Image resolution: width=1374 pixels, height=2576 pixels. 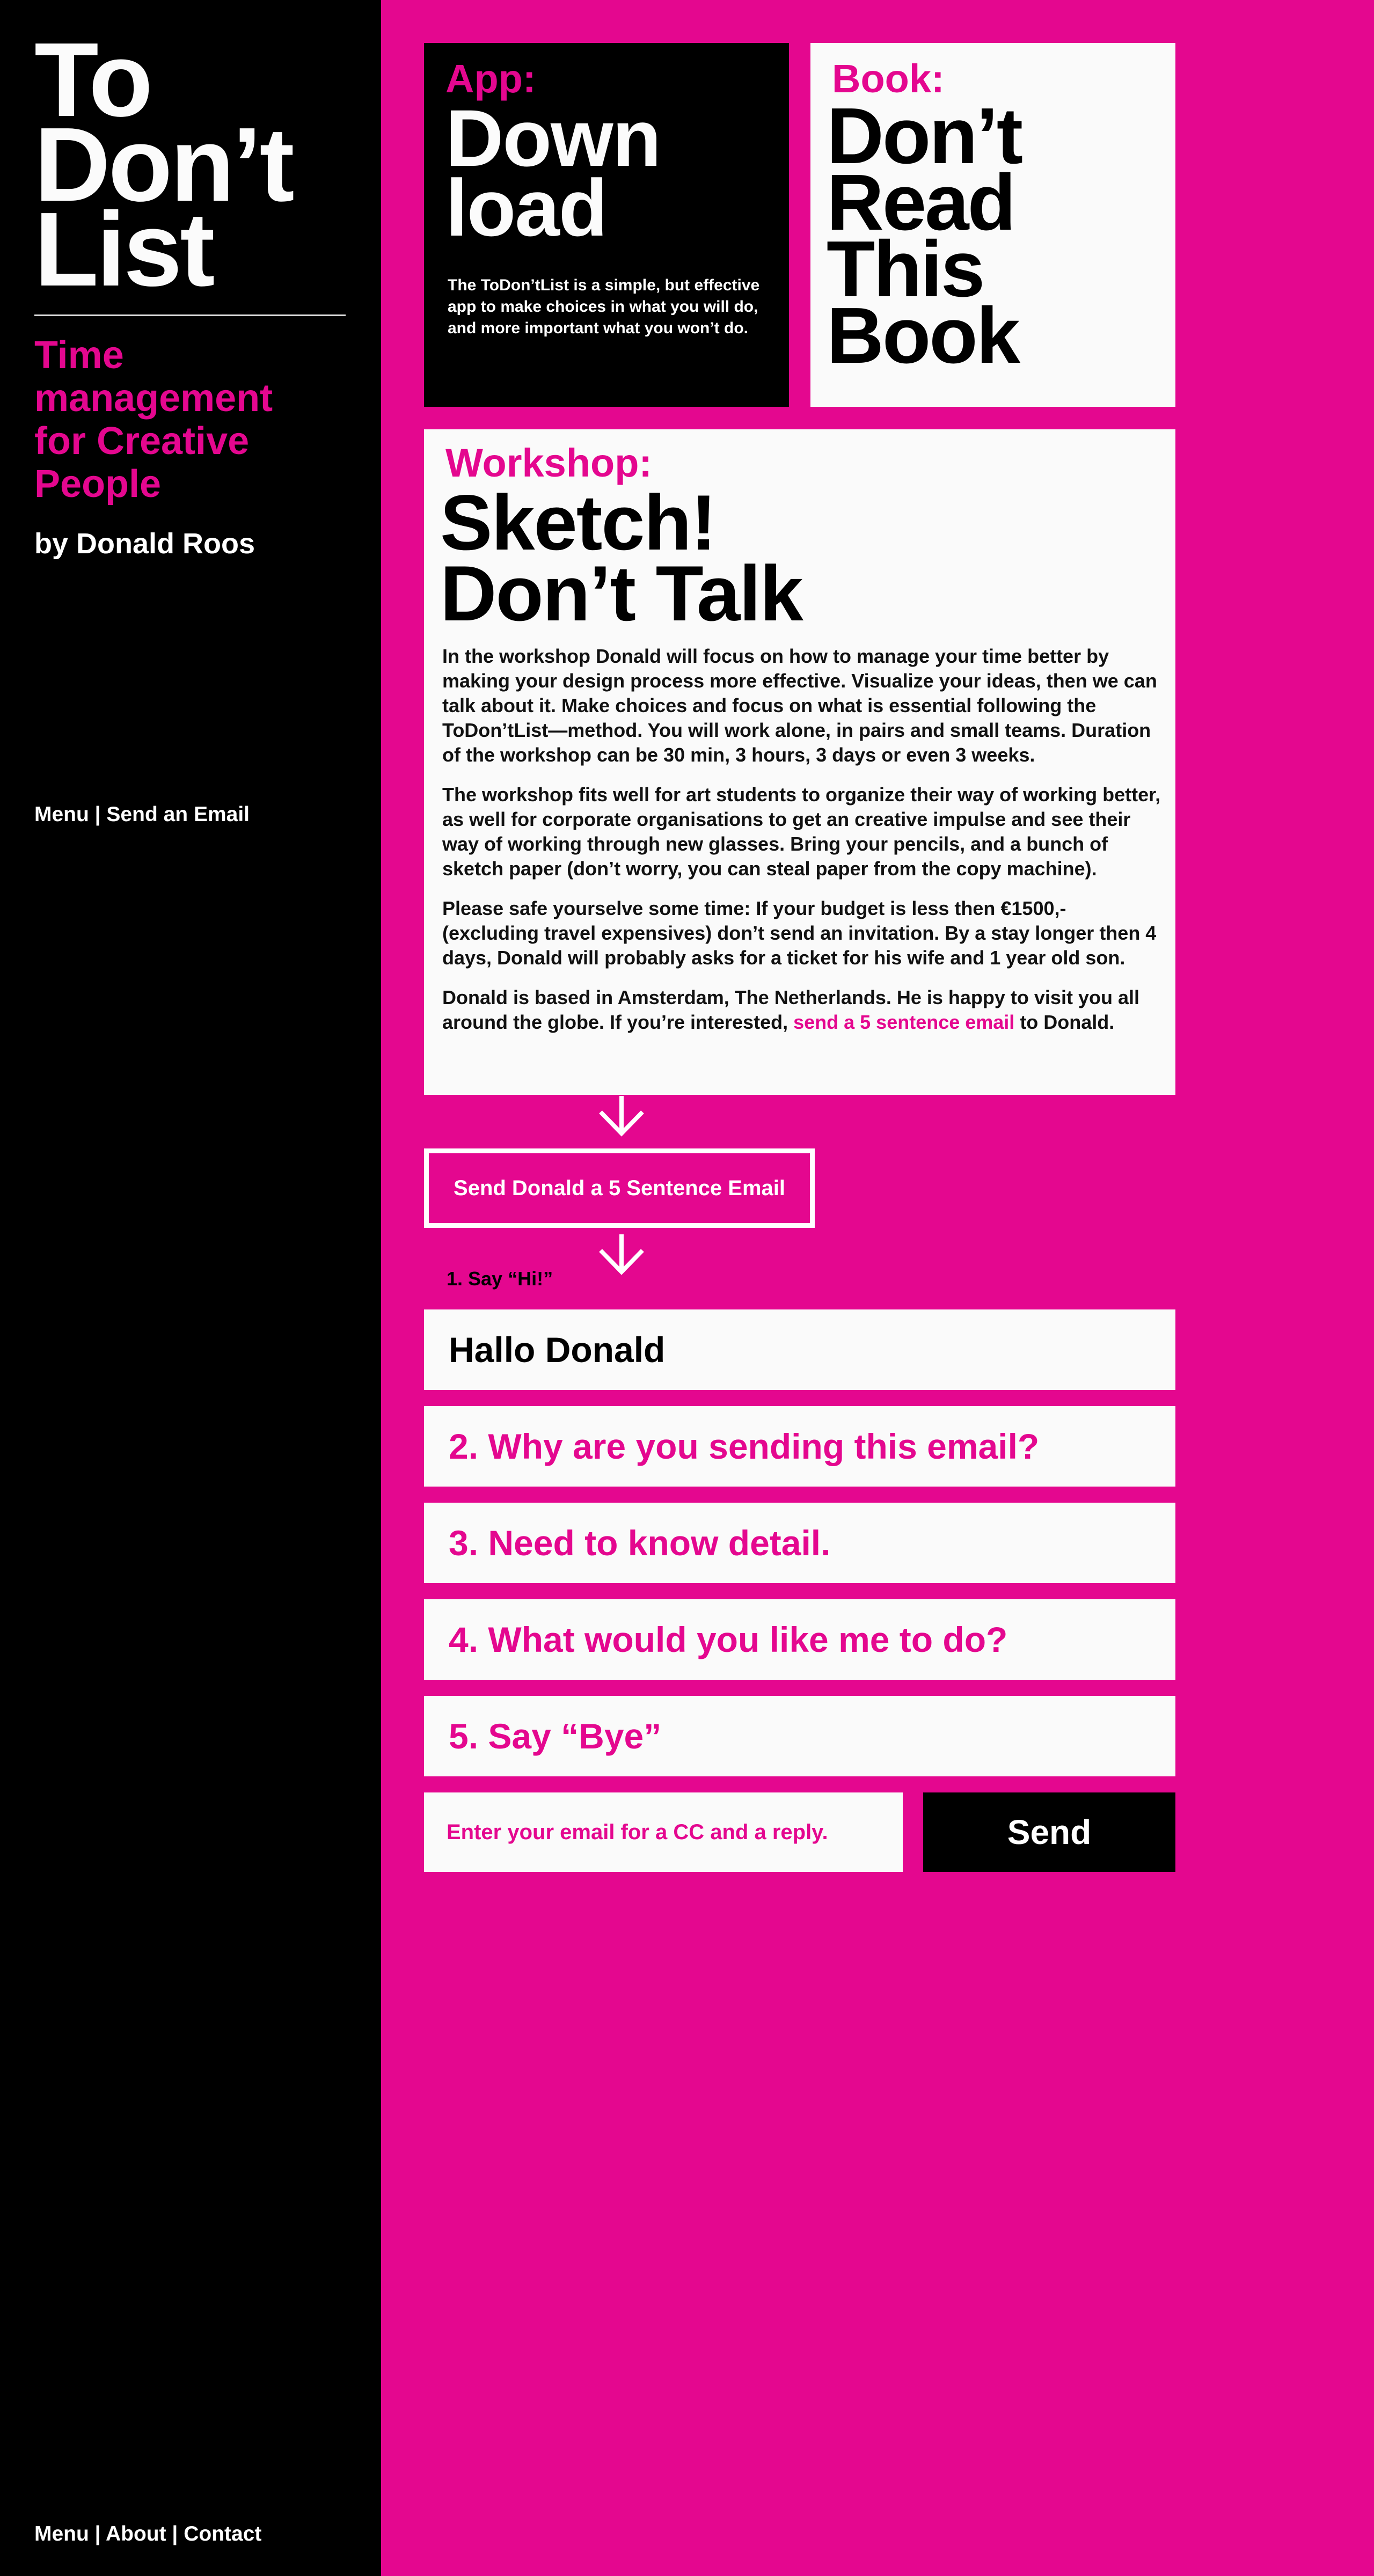 I want to click on why-sending-field, so click(x=799, y=1446).